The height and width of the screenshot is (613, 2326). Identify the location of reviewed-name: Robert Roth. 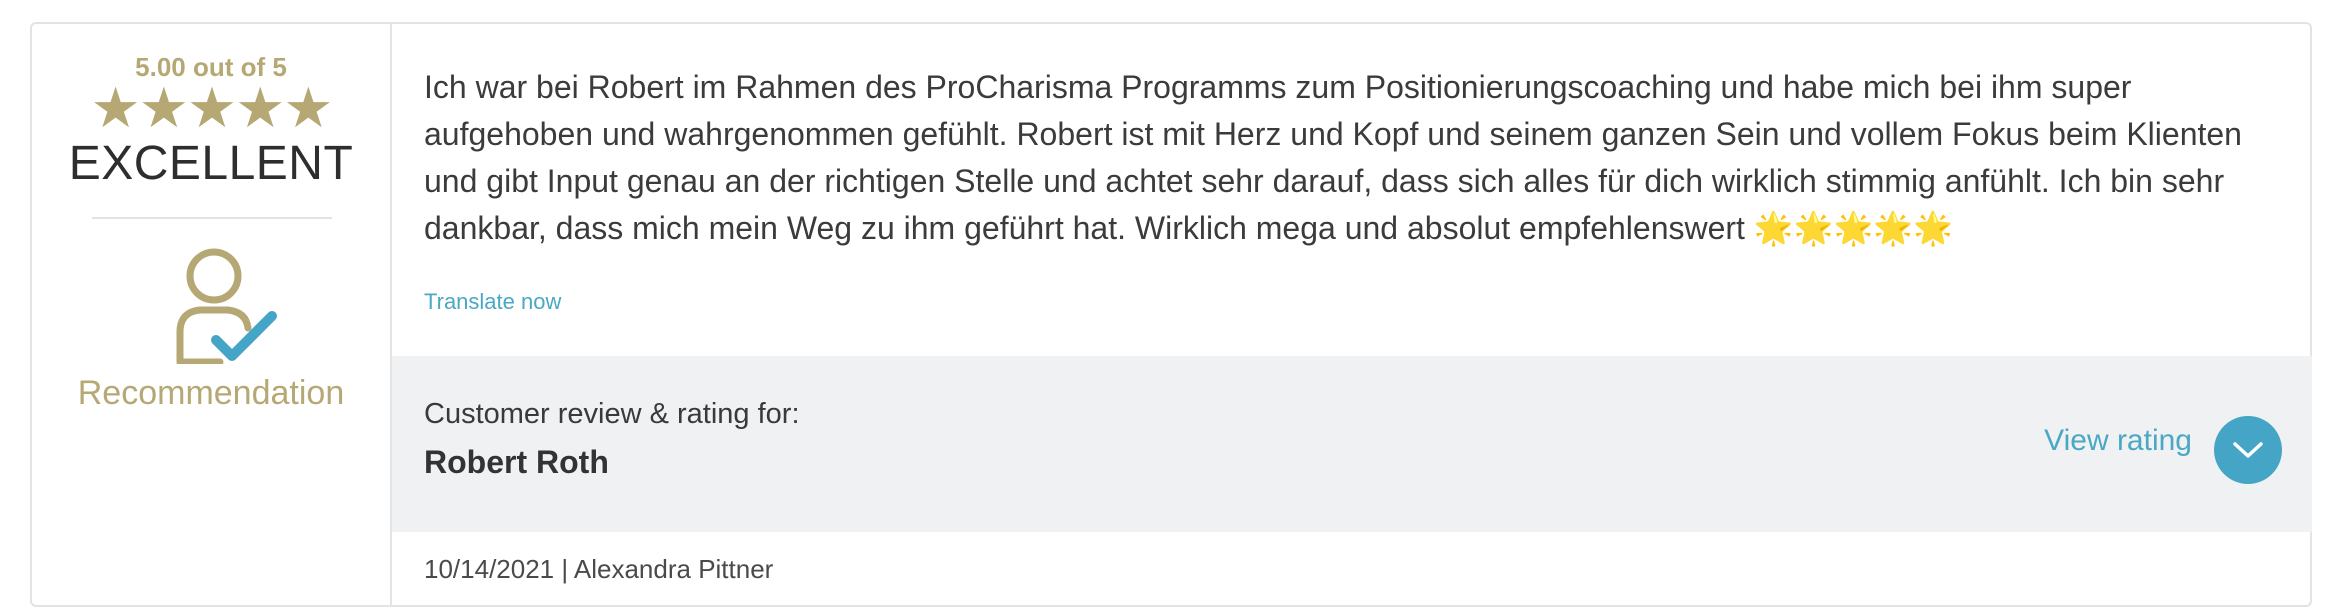
(516, 462).